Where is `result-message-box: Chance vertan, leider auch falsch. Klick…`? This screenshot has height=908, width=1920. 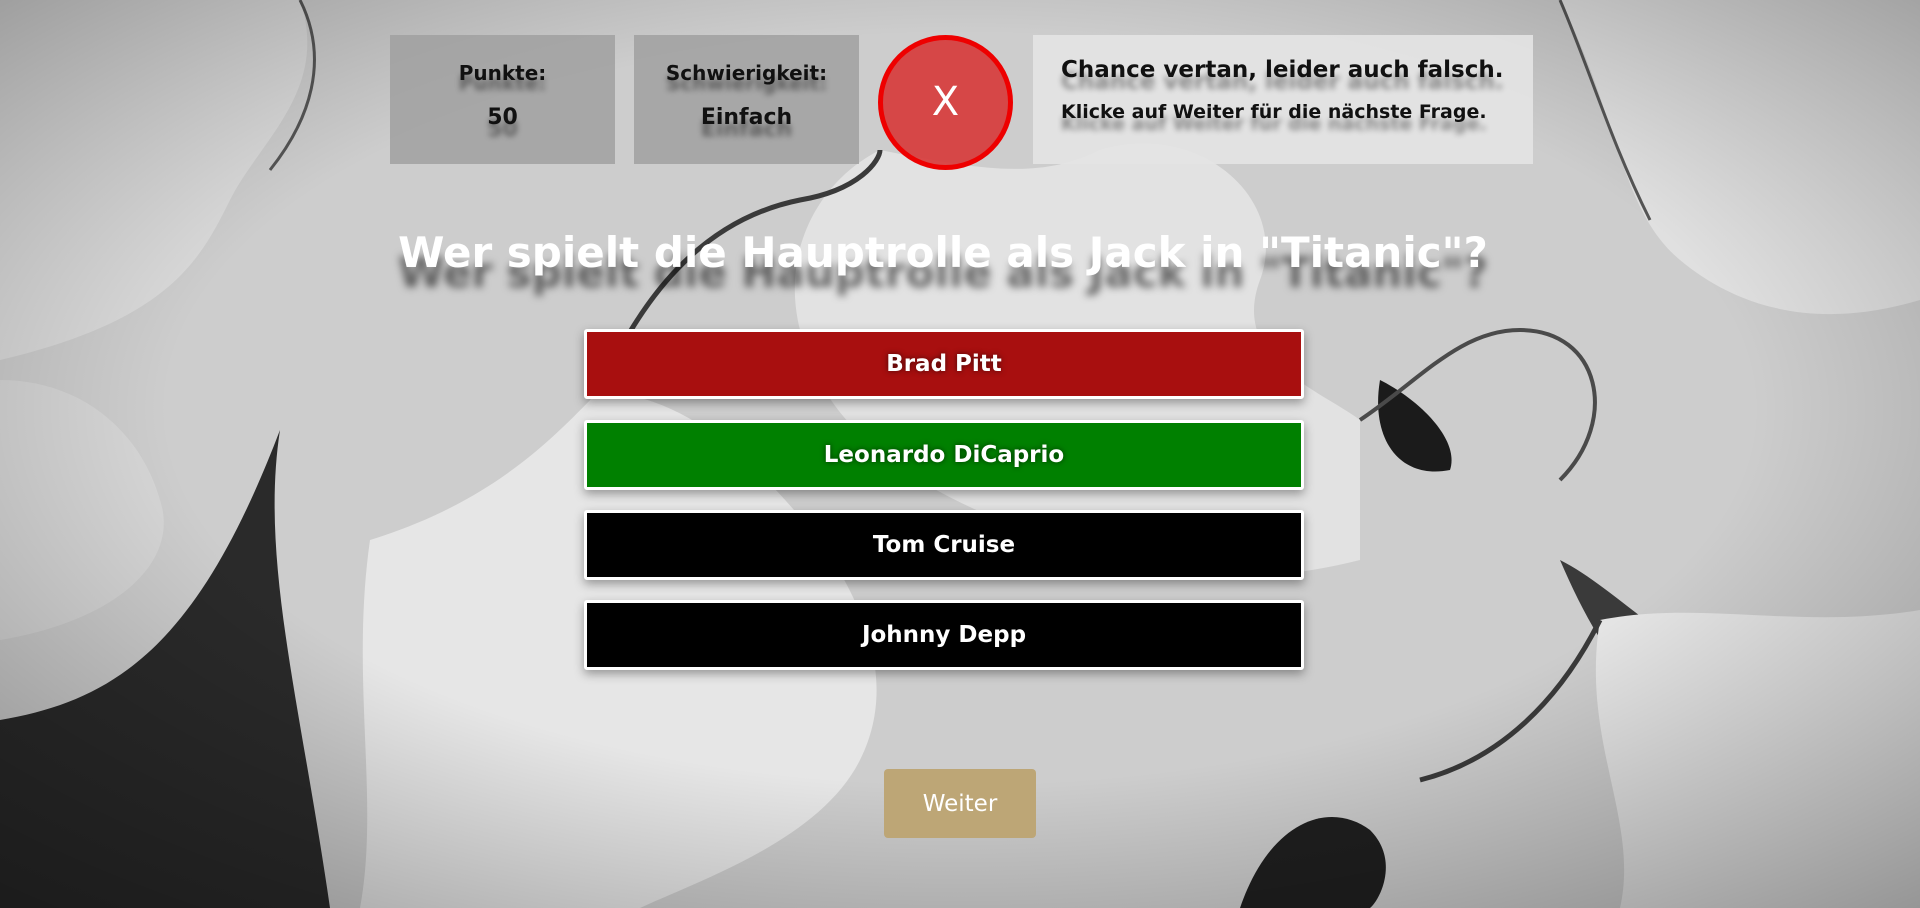
result-message-box: Chance vertan, leider auch falsch. Klick… is located at coordinates (1283, 99).